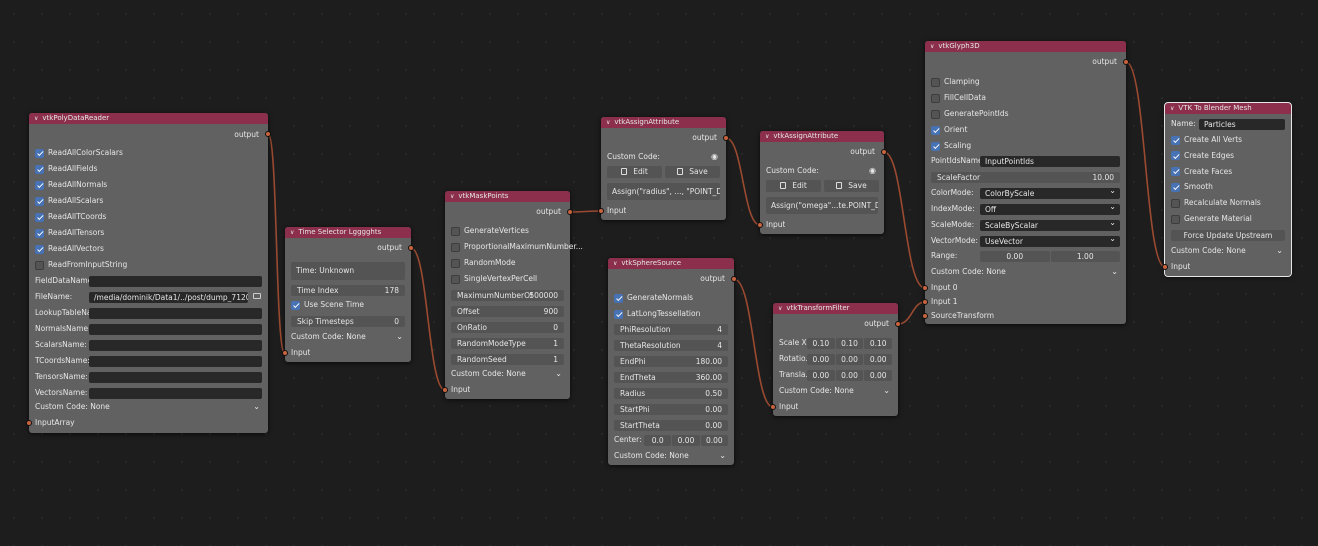 The image size is (1318, 546). Describe the element at coordinates (935, 114) in the screenshot. I see `generatepointids-checkbox` at that location.